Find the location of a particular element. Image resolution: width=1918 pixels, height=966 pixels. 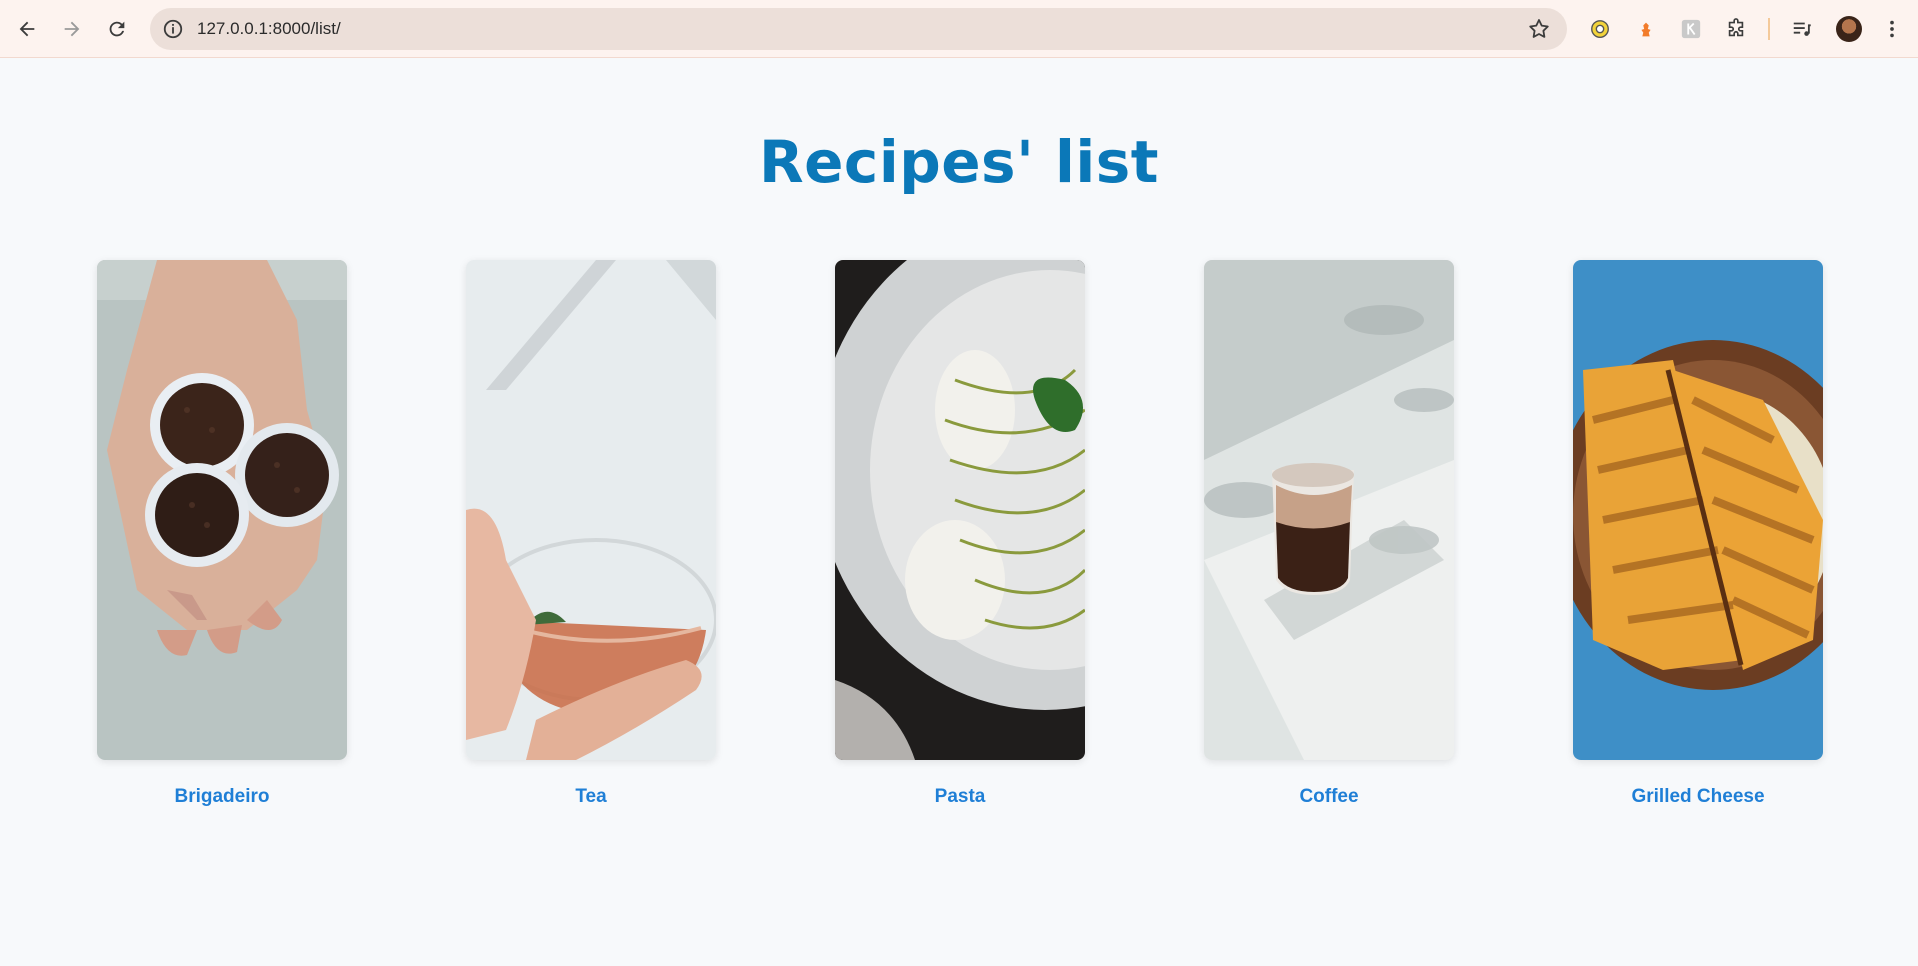

forward-button is located at coordinates (72, 29).